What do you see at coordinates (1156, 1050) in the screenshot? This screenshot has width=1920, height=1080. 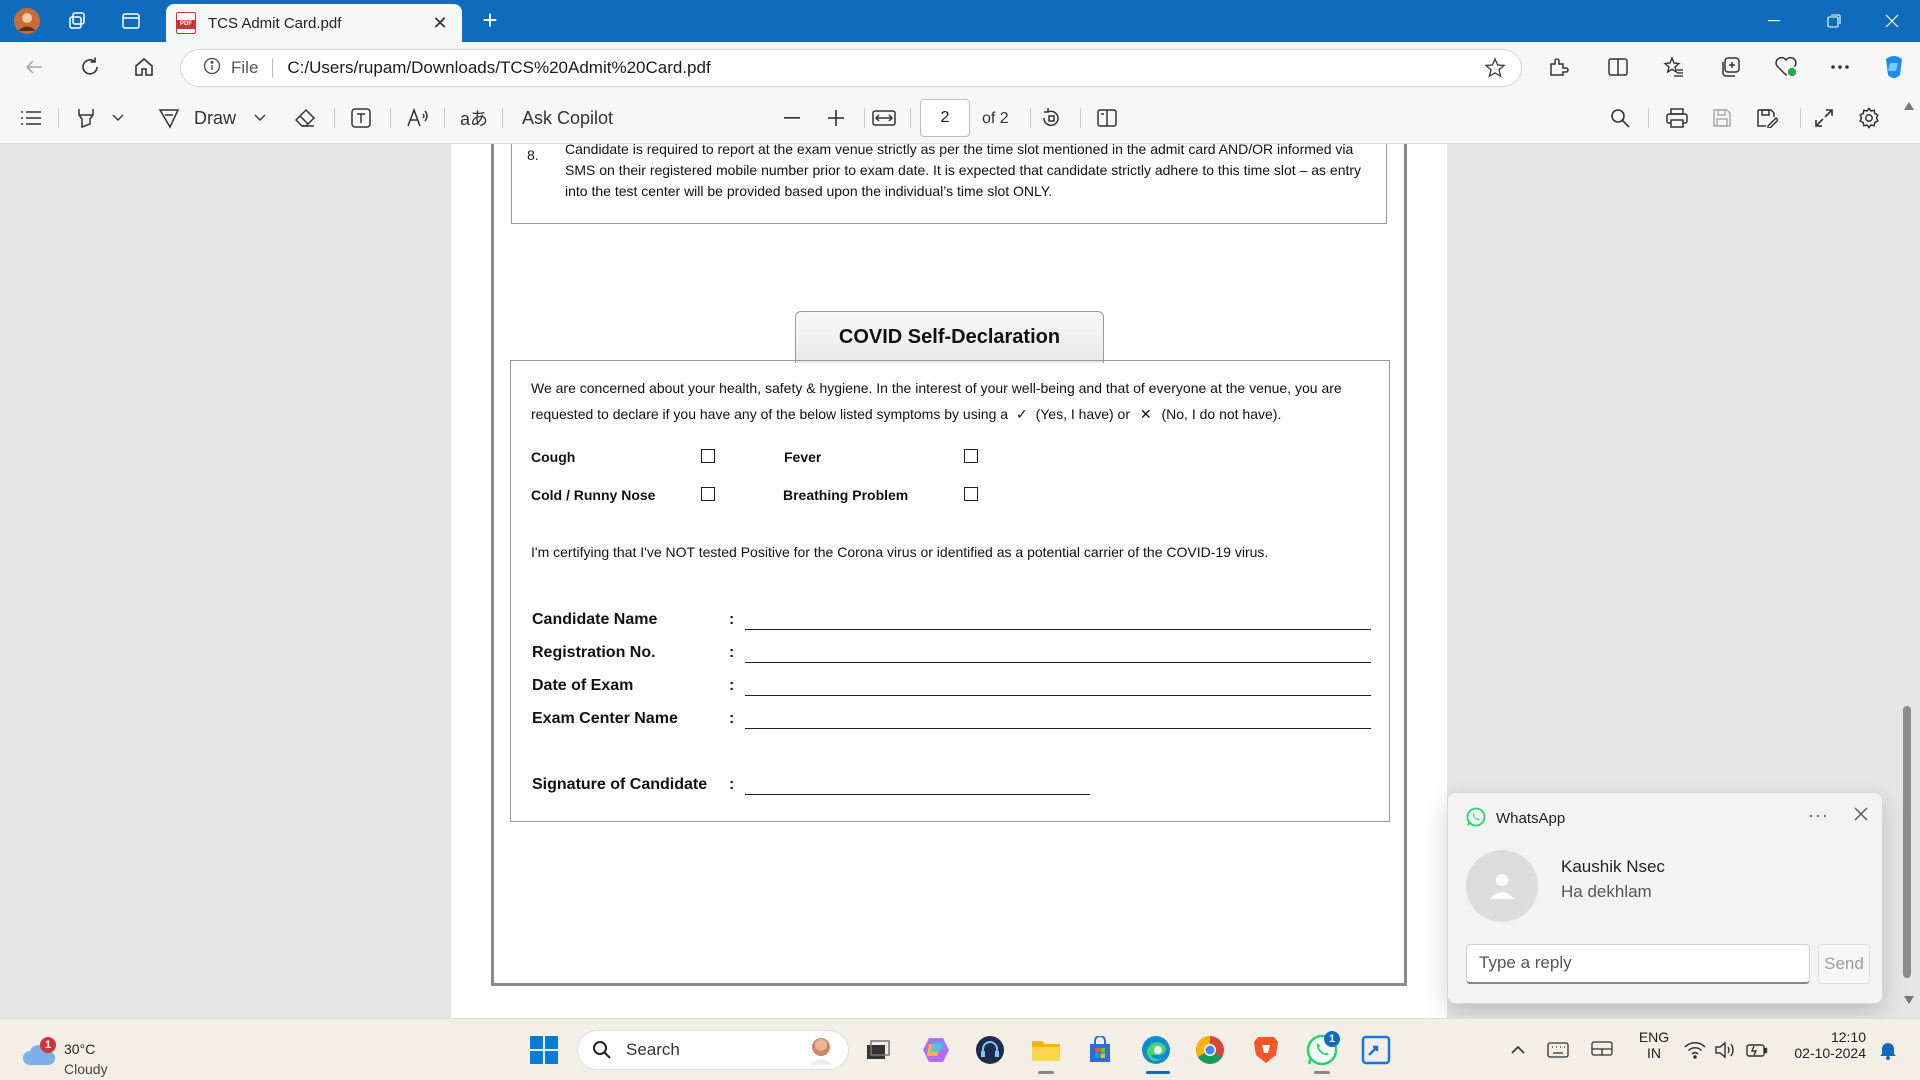 I see `edge-browser-icon` at bounding box center [1156, 1050].